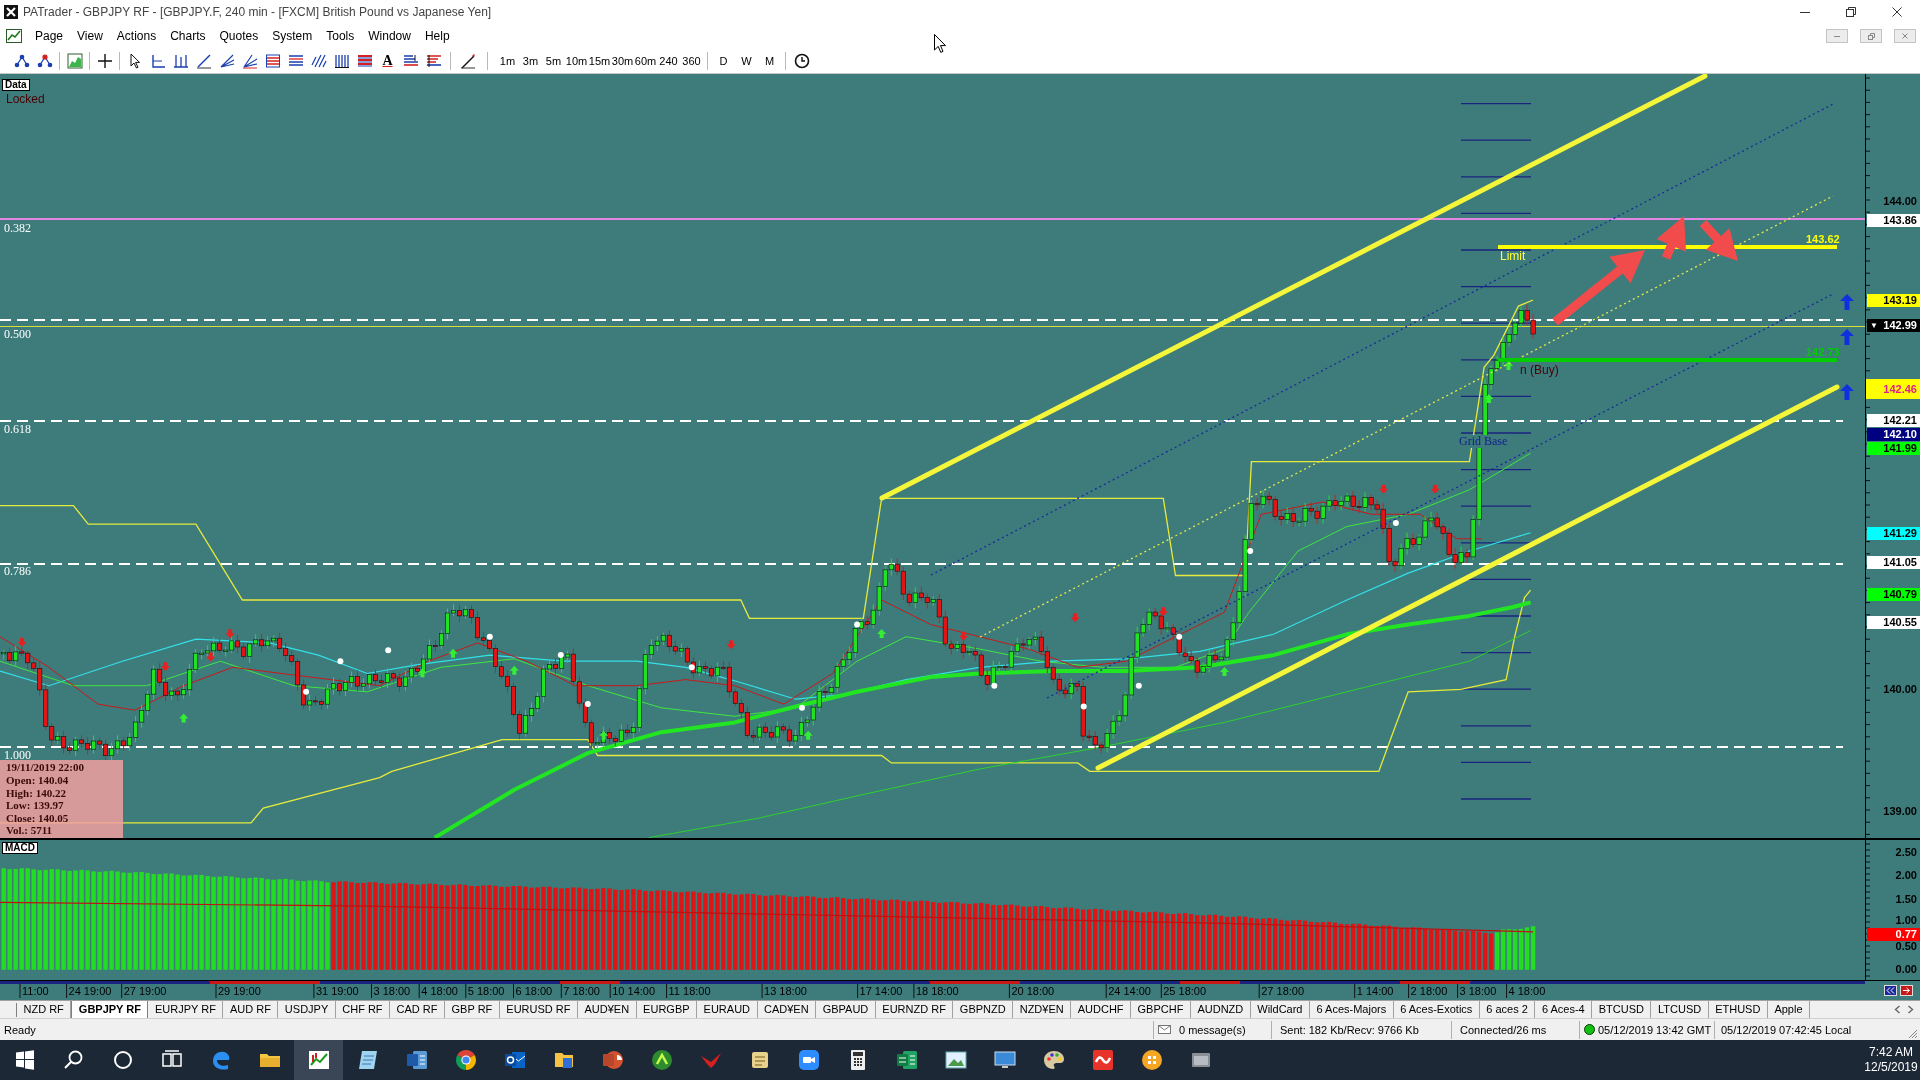 The height and width of the screenshot is (1080, 1920). What do you see at coordinates (785, 991) in the screenshot?
I see `date-label: 13 18:00` at bounding box center [785, 991].